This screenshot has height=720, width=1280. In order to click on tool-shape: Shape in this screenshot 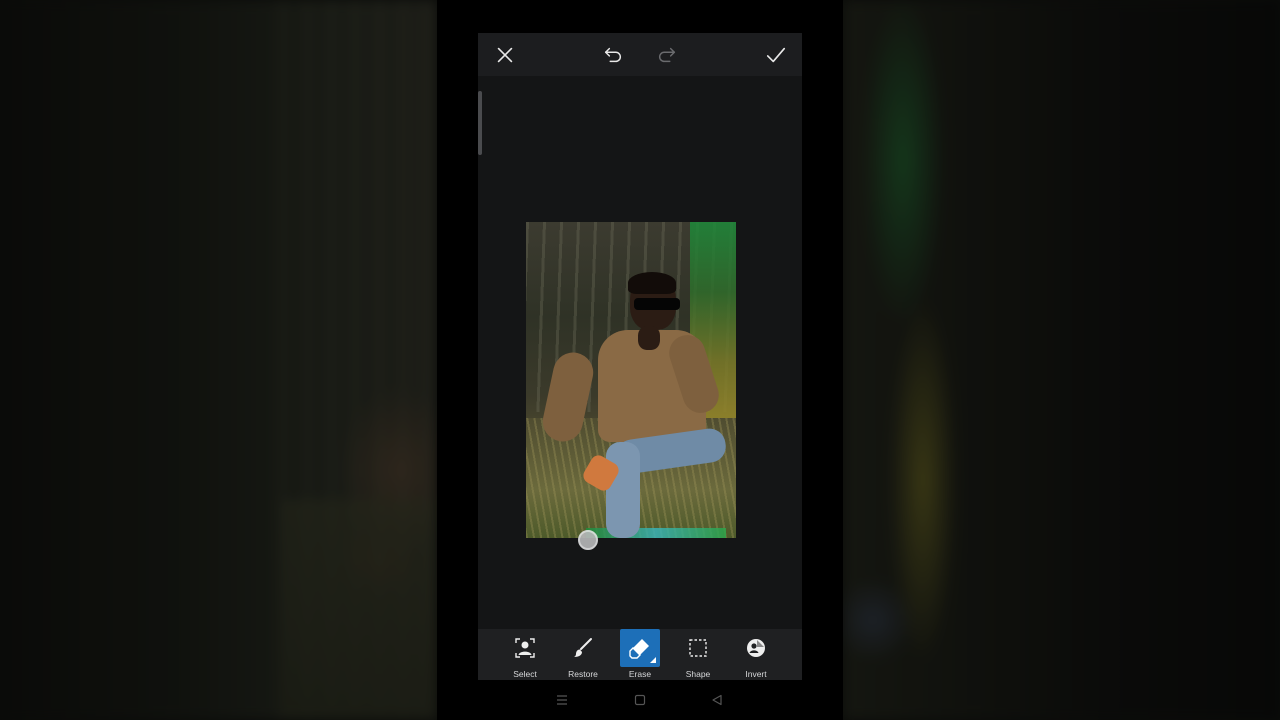, I will do `click(698, 654)`.